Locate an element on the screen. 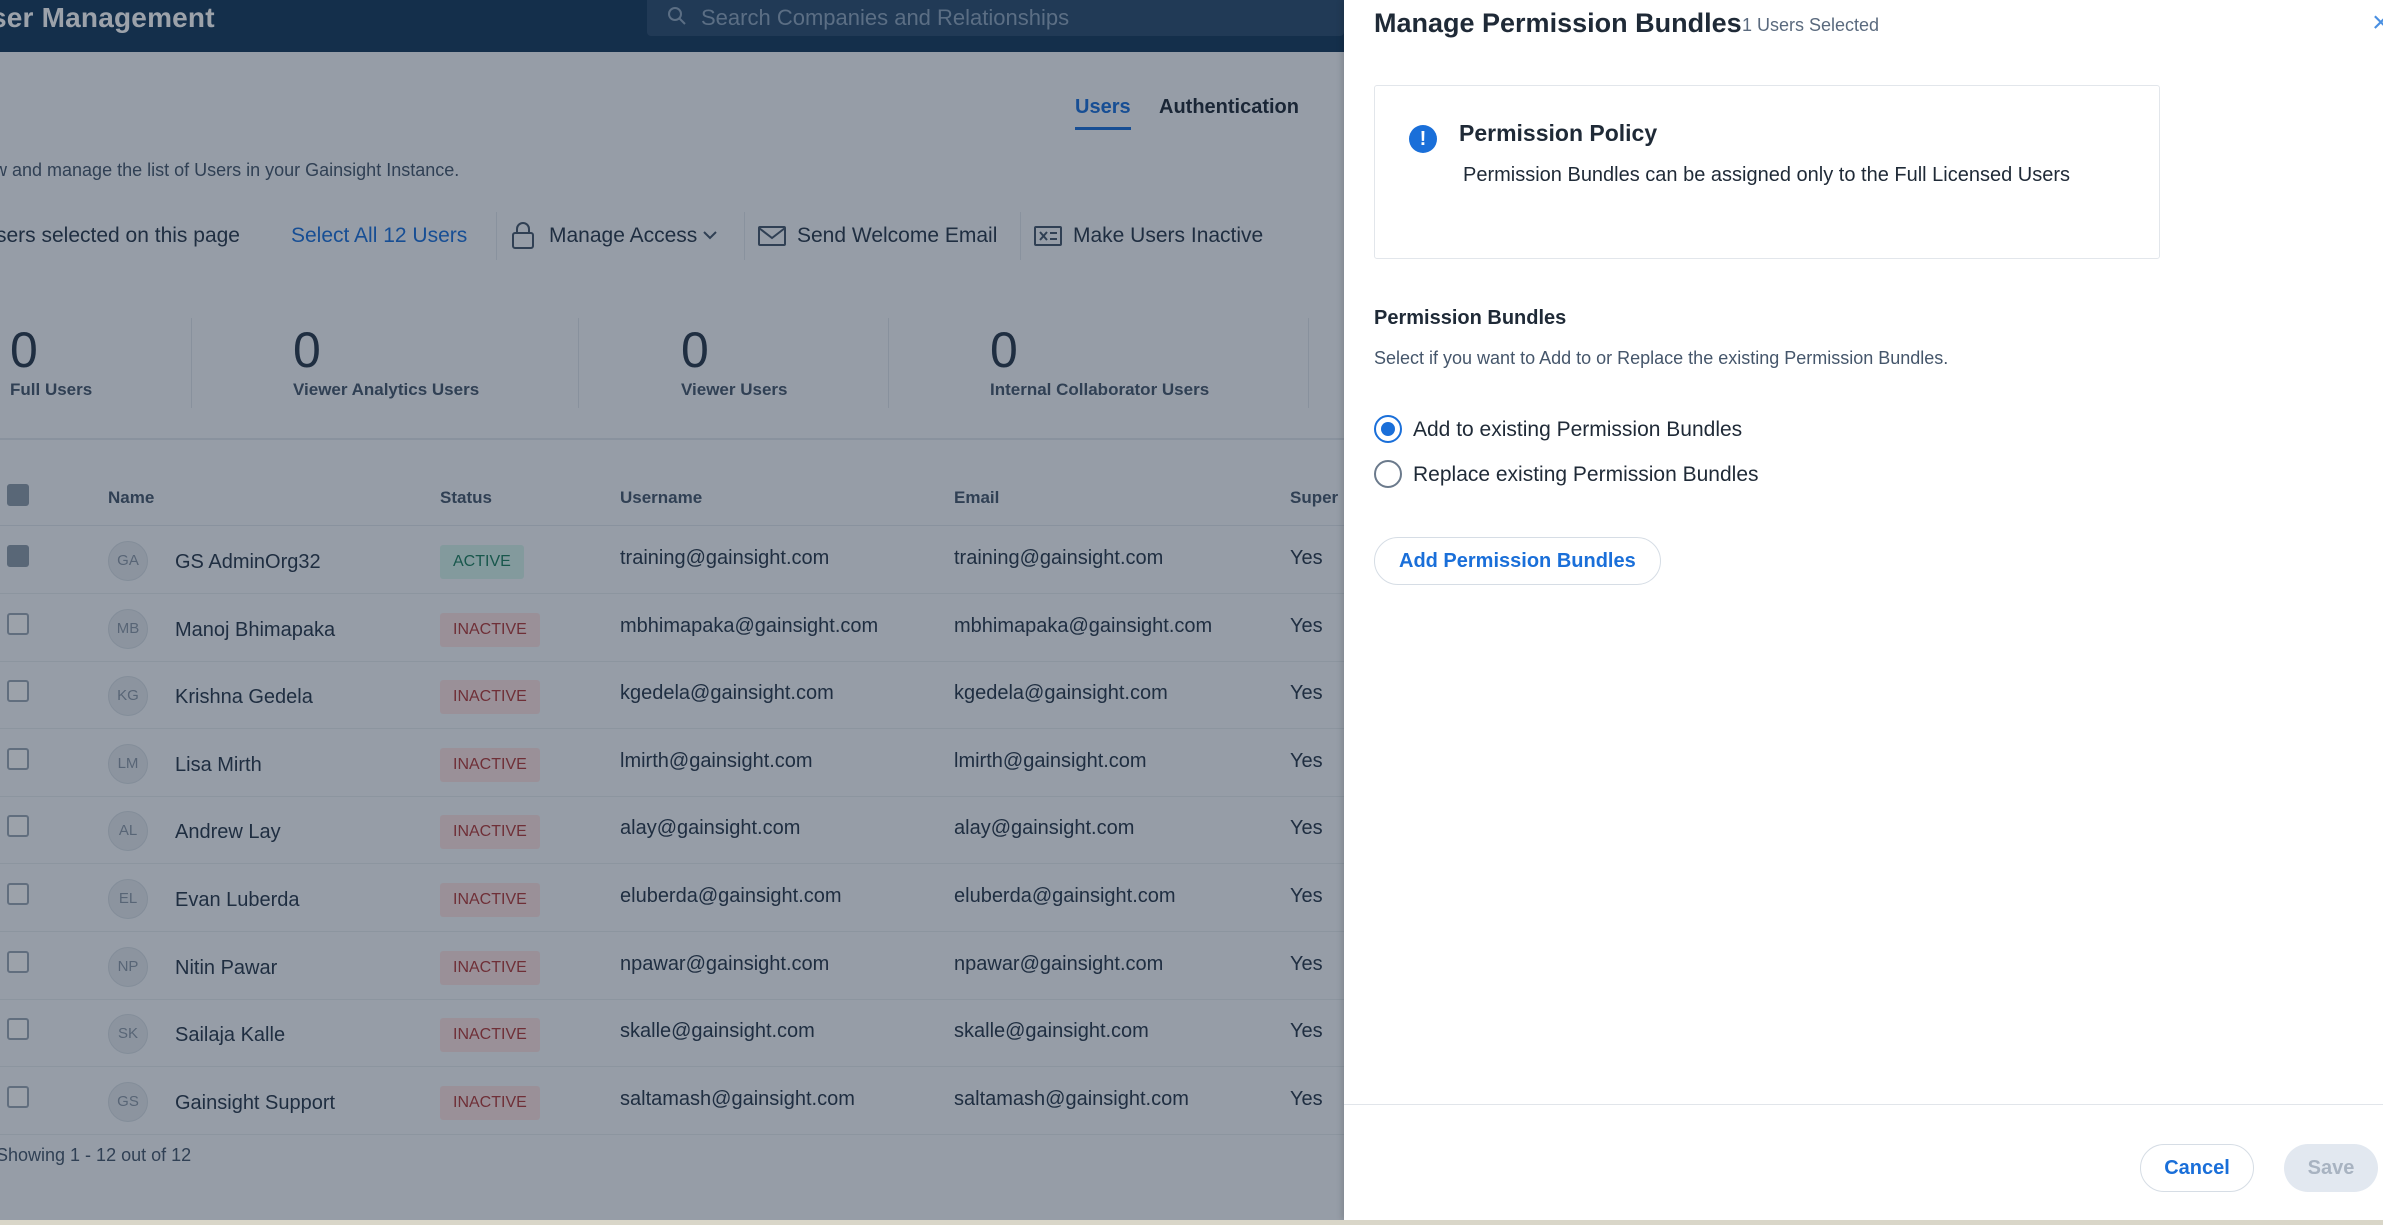 The image size is (2383, 1225). radio-label-replace-existing: Replace existing Permission Bundles is located at coordinates (1586, 475).